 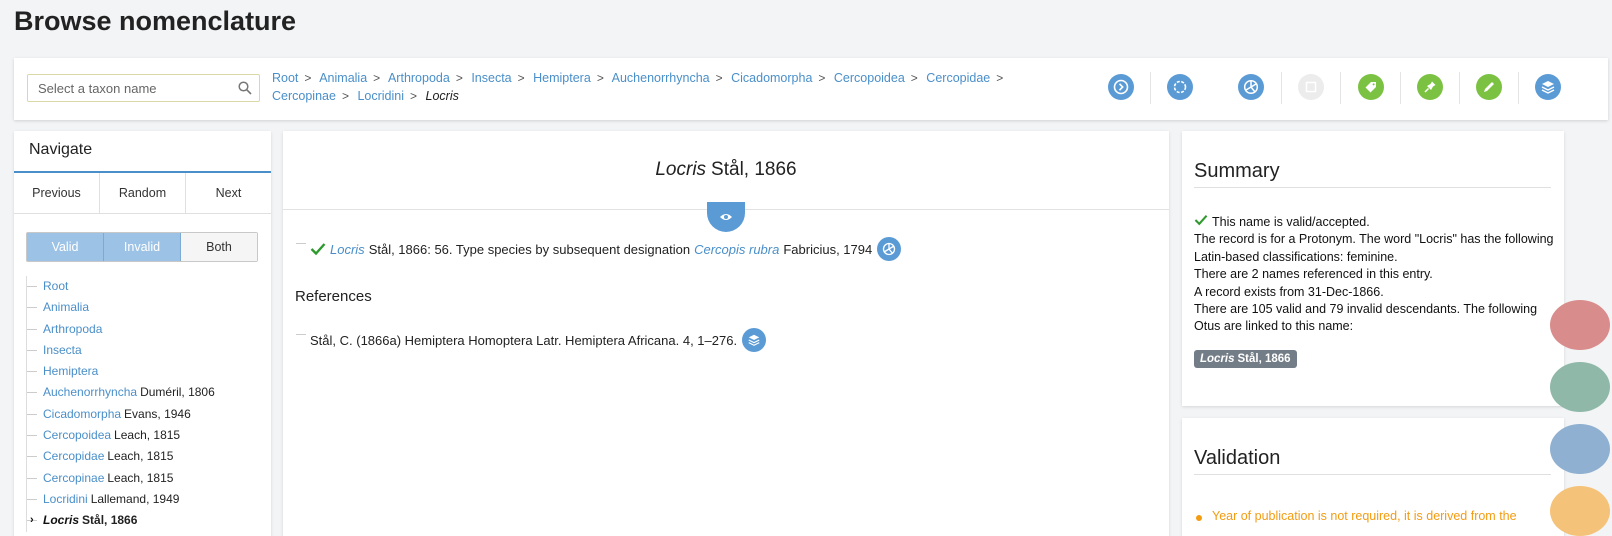 I want to click on breadcrumb-link: Animalia, so click(x=343, y=78).